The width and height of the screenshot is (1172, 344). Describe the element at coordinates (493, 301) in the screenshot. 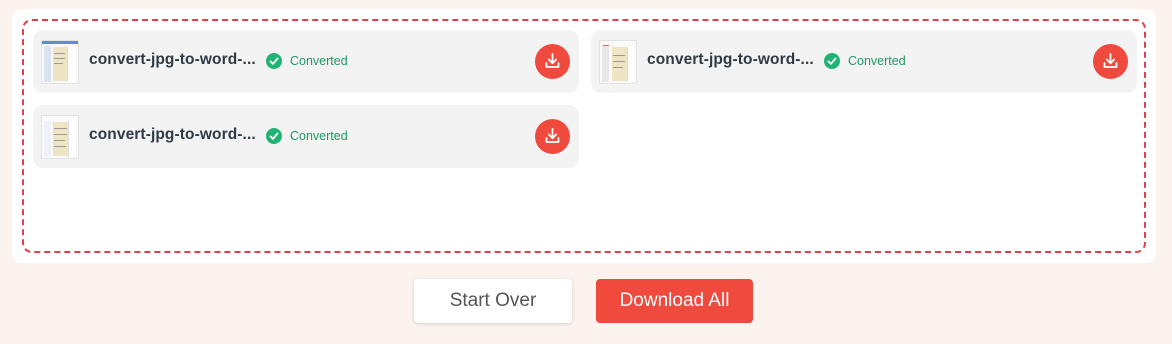

I see `start-over-button: Start Over` at that location.